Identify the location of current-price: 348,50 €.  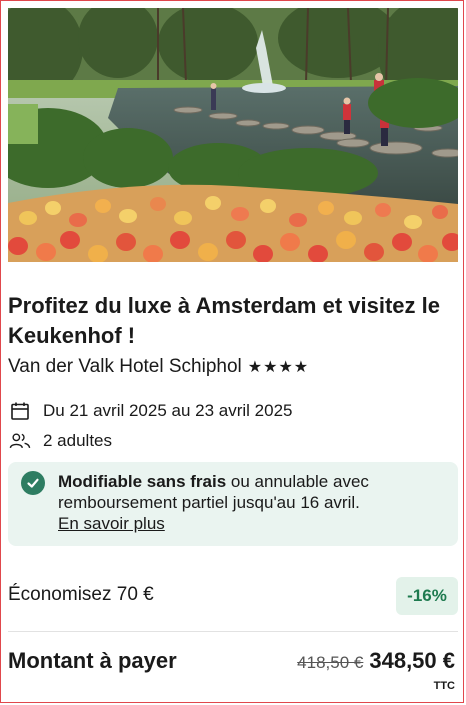
(412, 660).